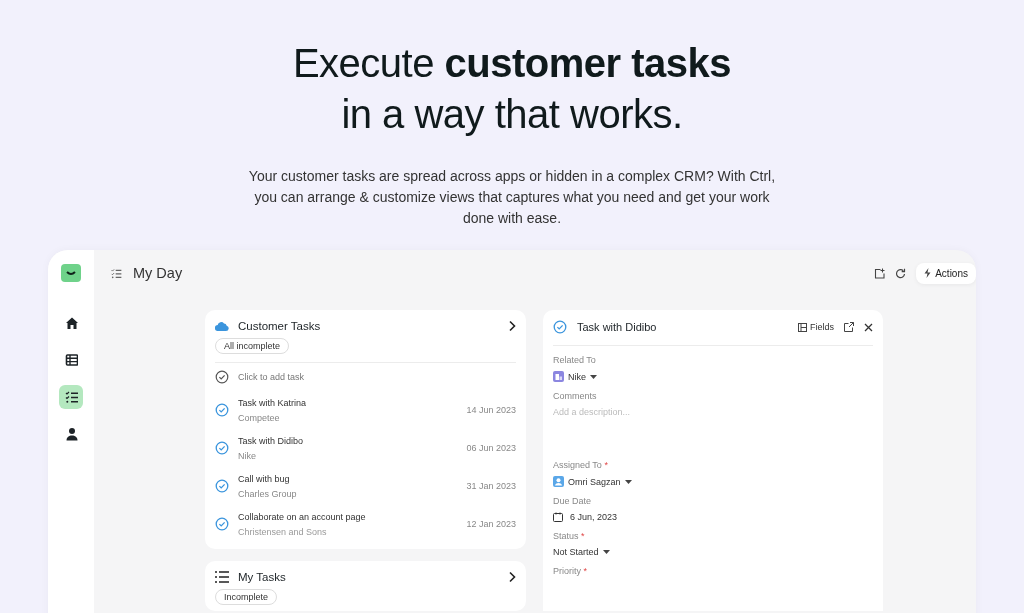 The width and height of the screenshot is (1024, 613). I want to click on fields-button: Fields, so click(816, 327).